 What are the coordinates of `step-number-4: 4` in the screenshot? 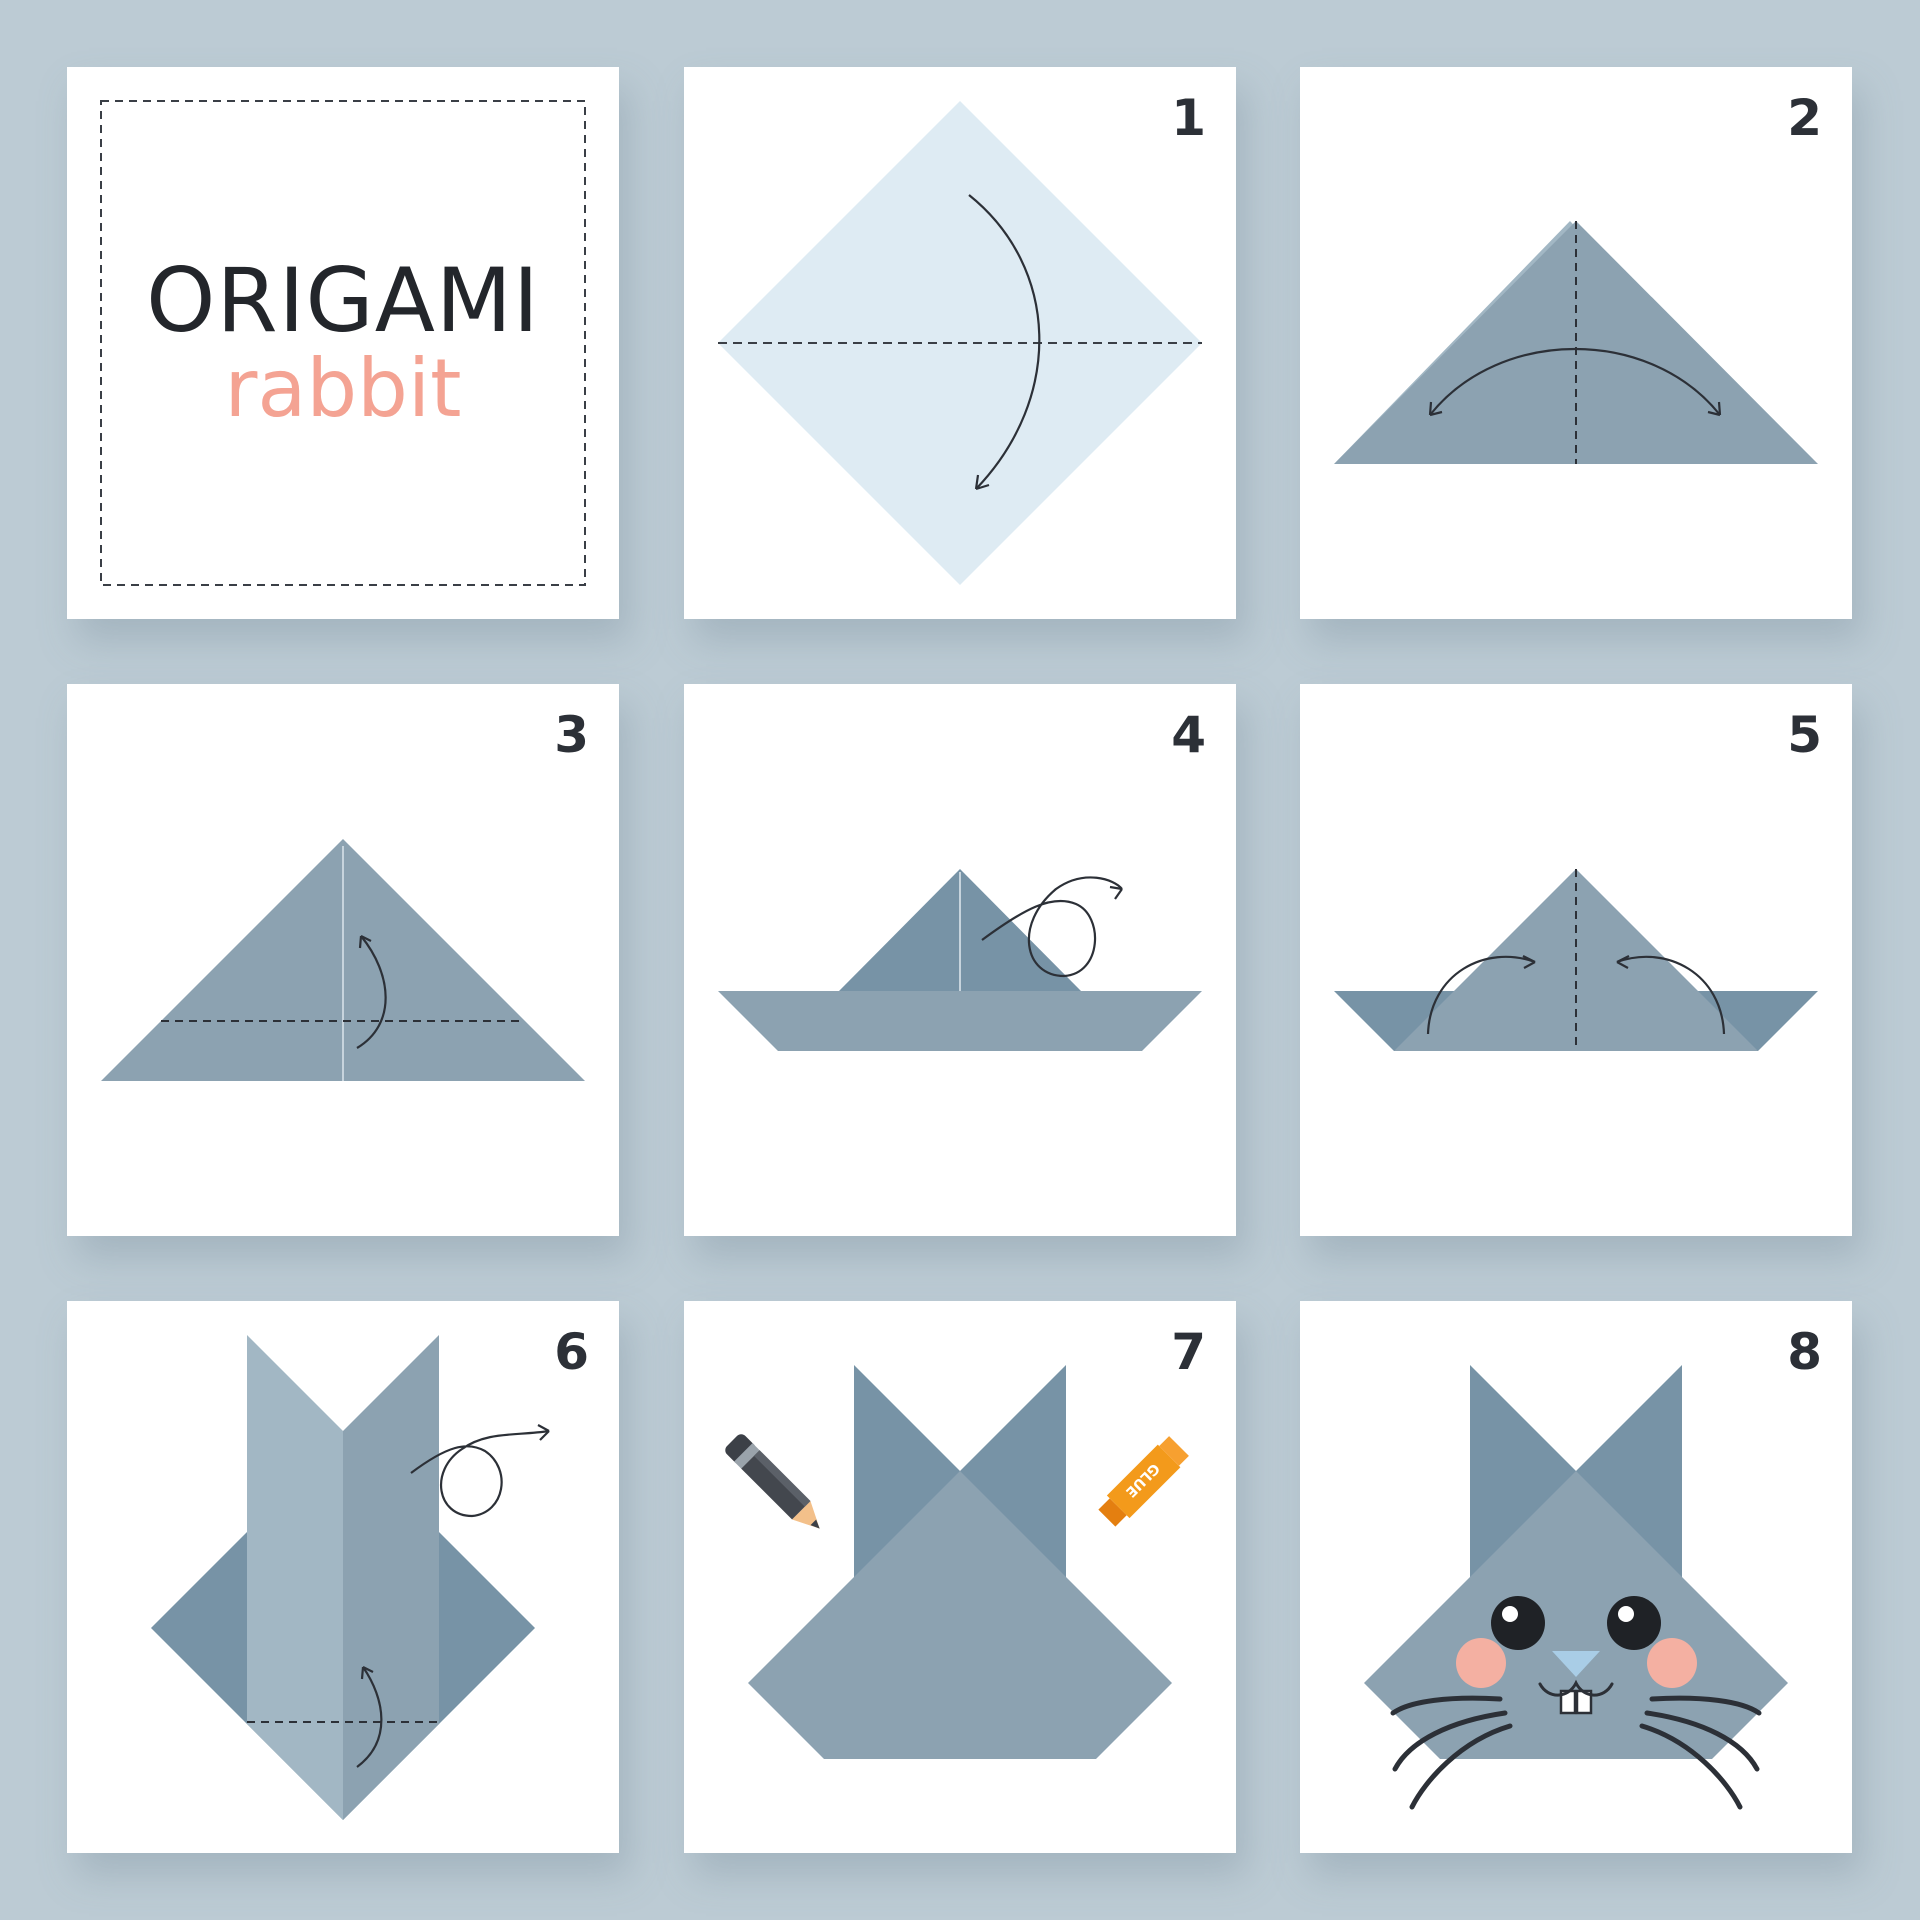 It's located at (1188, 735).